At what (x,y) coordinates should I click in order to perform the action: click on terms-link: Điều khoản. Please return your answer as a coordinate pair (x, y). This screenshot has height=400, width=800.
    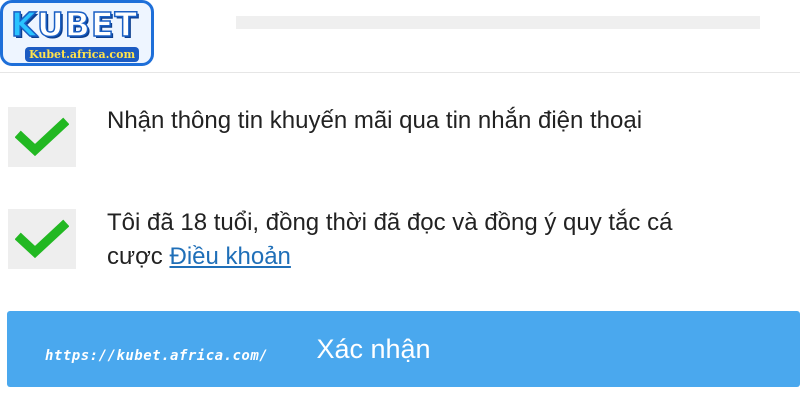
    Looking at the image, I should click on (229, 256).